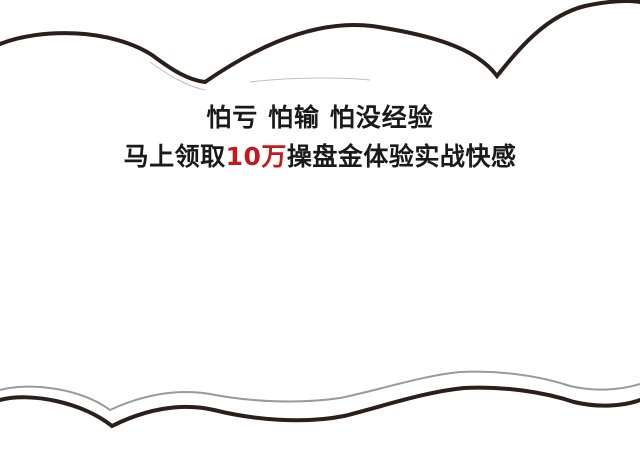 This screenshot has height=450, width=640. Describe the element at coordinates (174, 156) in the screenshot. I see `headline-line2-prefix: 马上领取` at that location.